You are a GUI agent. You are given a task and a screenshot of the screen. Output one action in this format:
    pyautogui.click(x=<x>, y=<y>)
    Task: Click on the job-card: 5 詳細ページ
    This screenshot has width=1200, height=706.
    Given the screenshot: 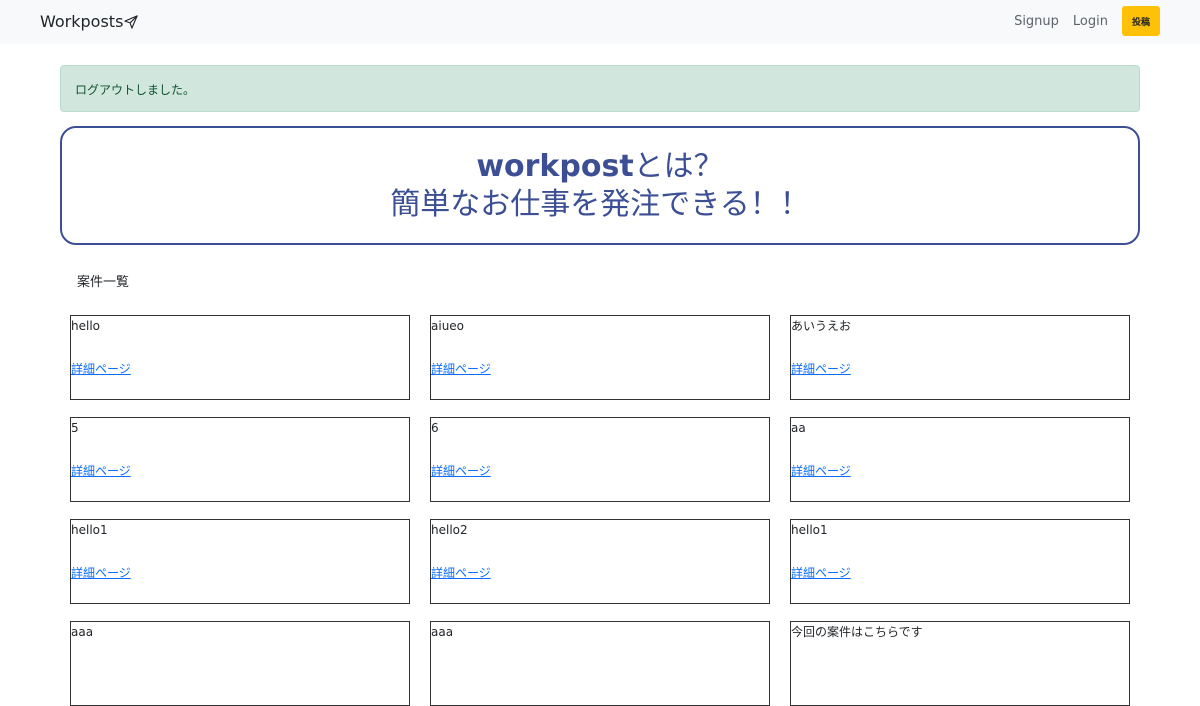 What is the action you would take?
    pyautogui.click(x=240, y=459)
    